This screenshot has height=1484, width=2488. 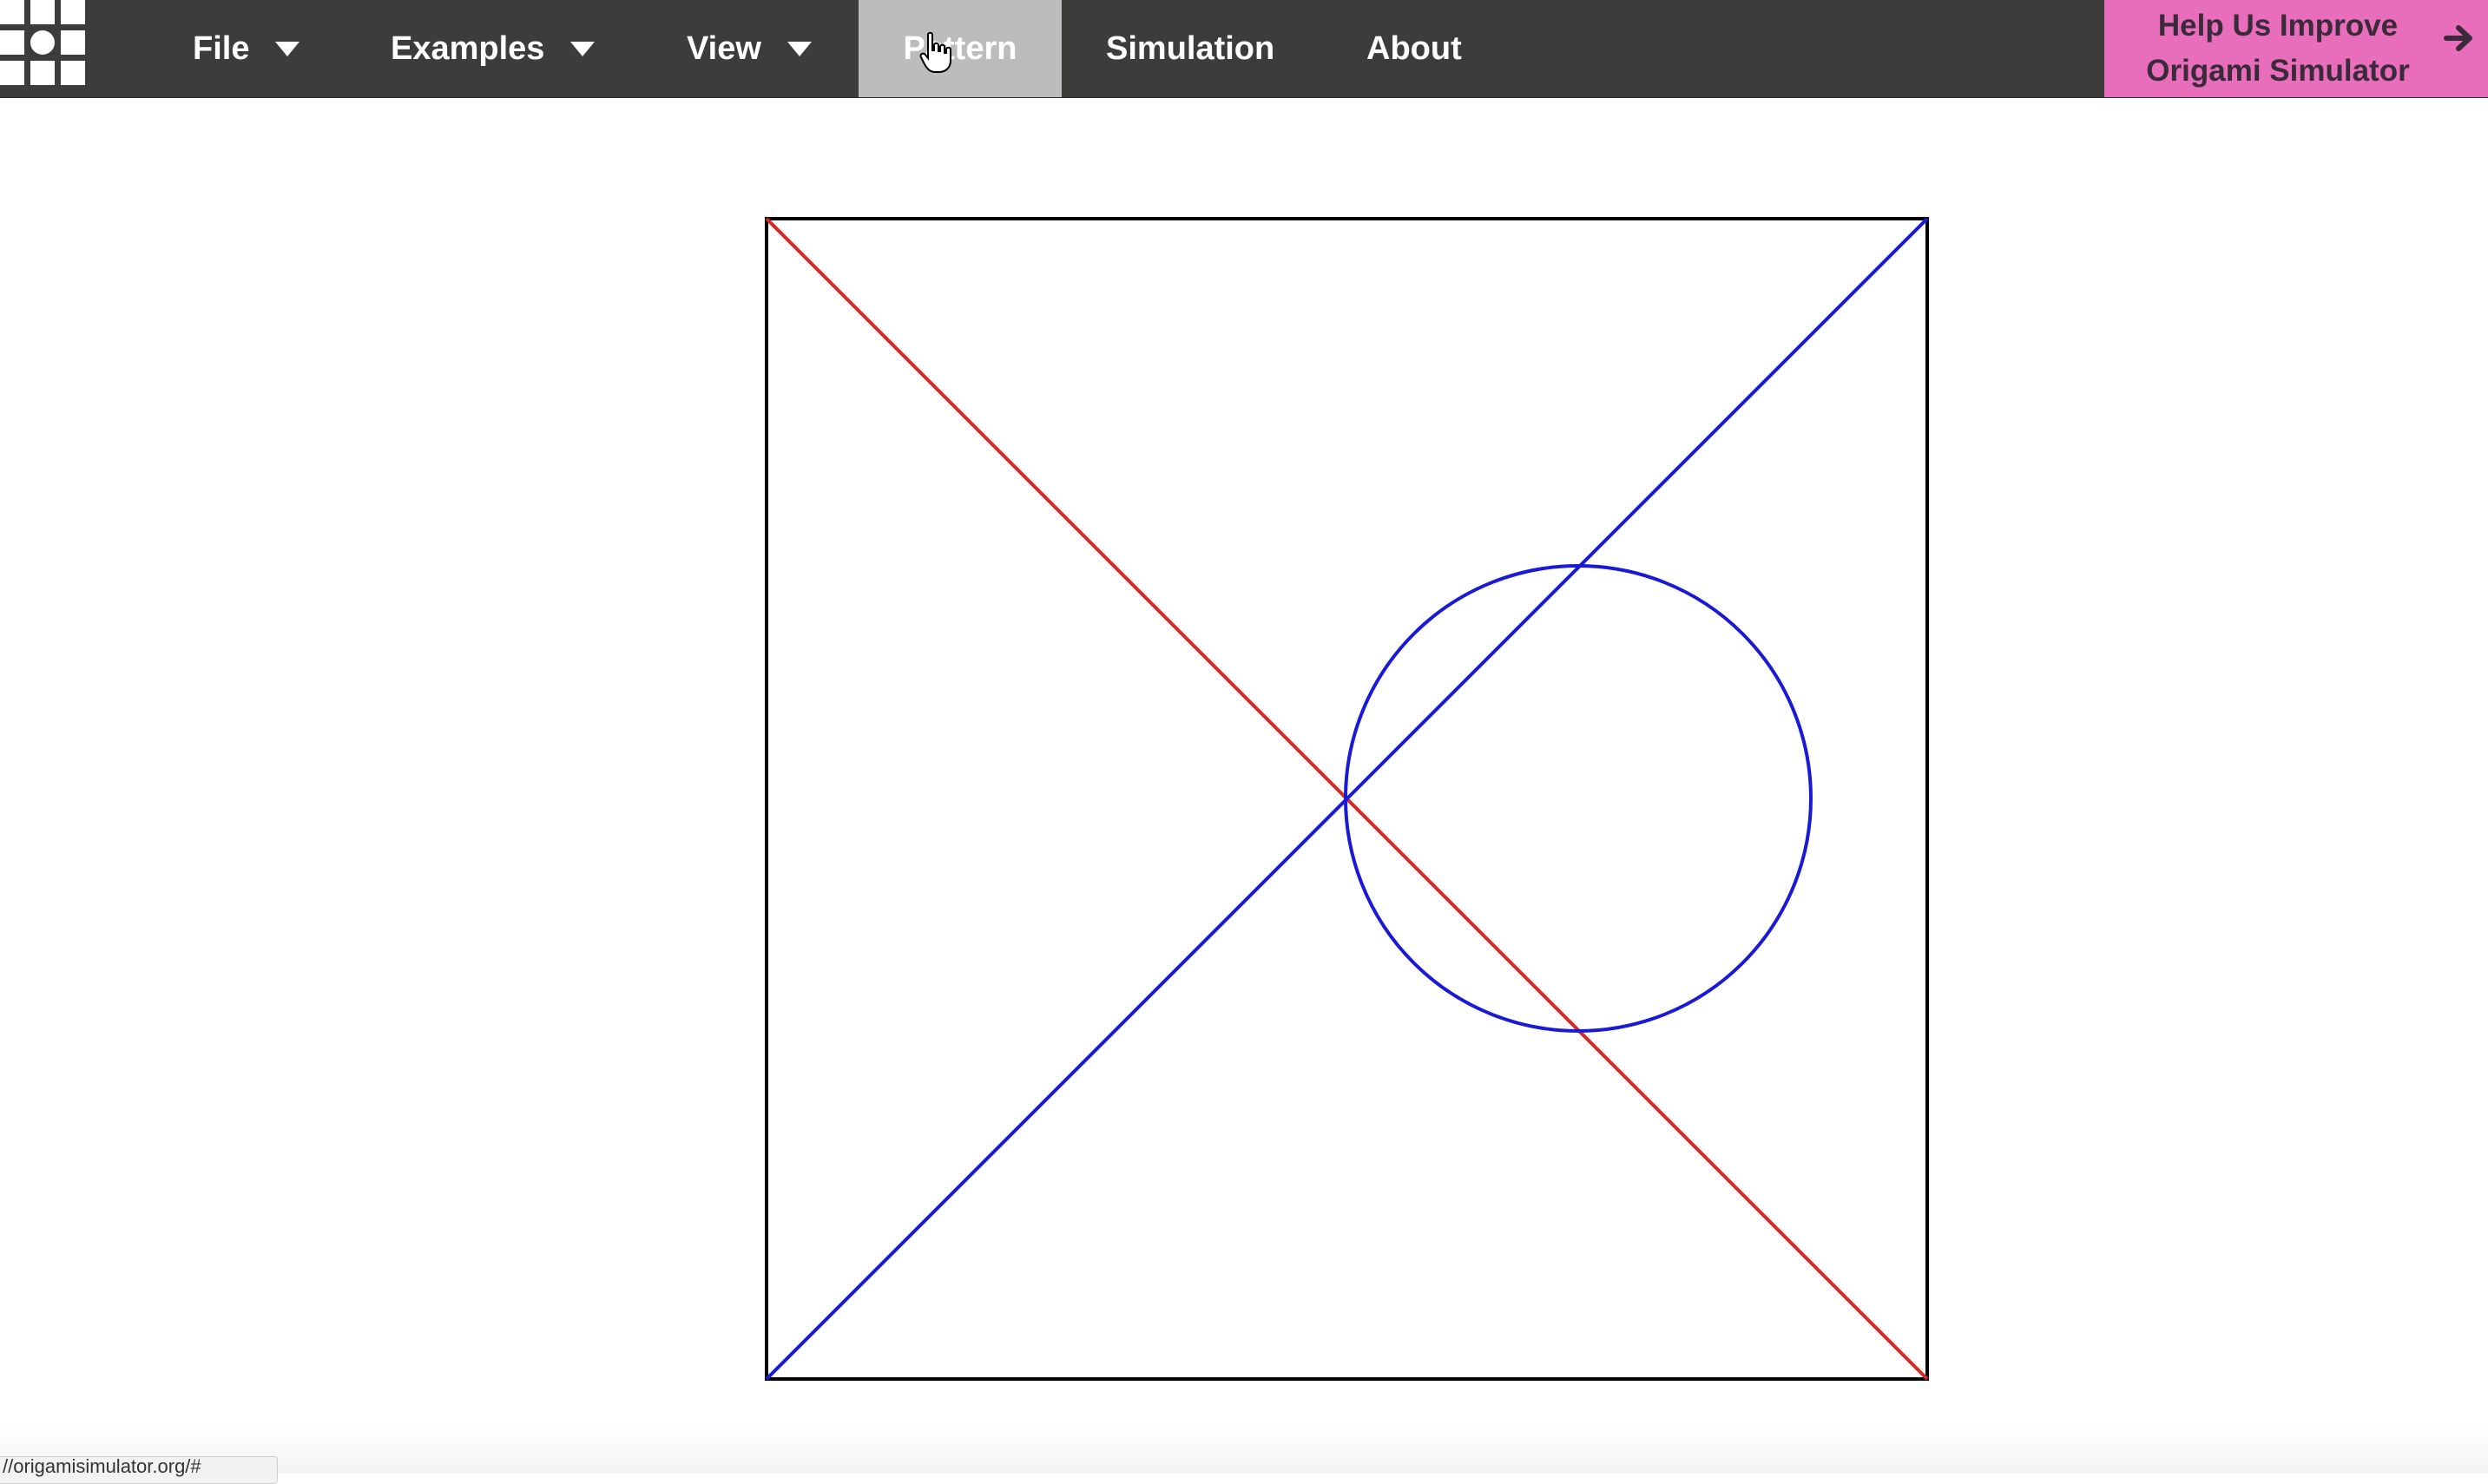 I want to click on link-status-bar: //origamisimulator.org/#, so click(x=139, y=1470).